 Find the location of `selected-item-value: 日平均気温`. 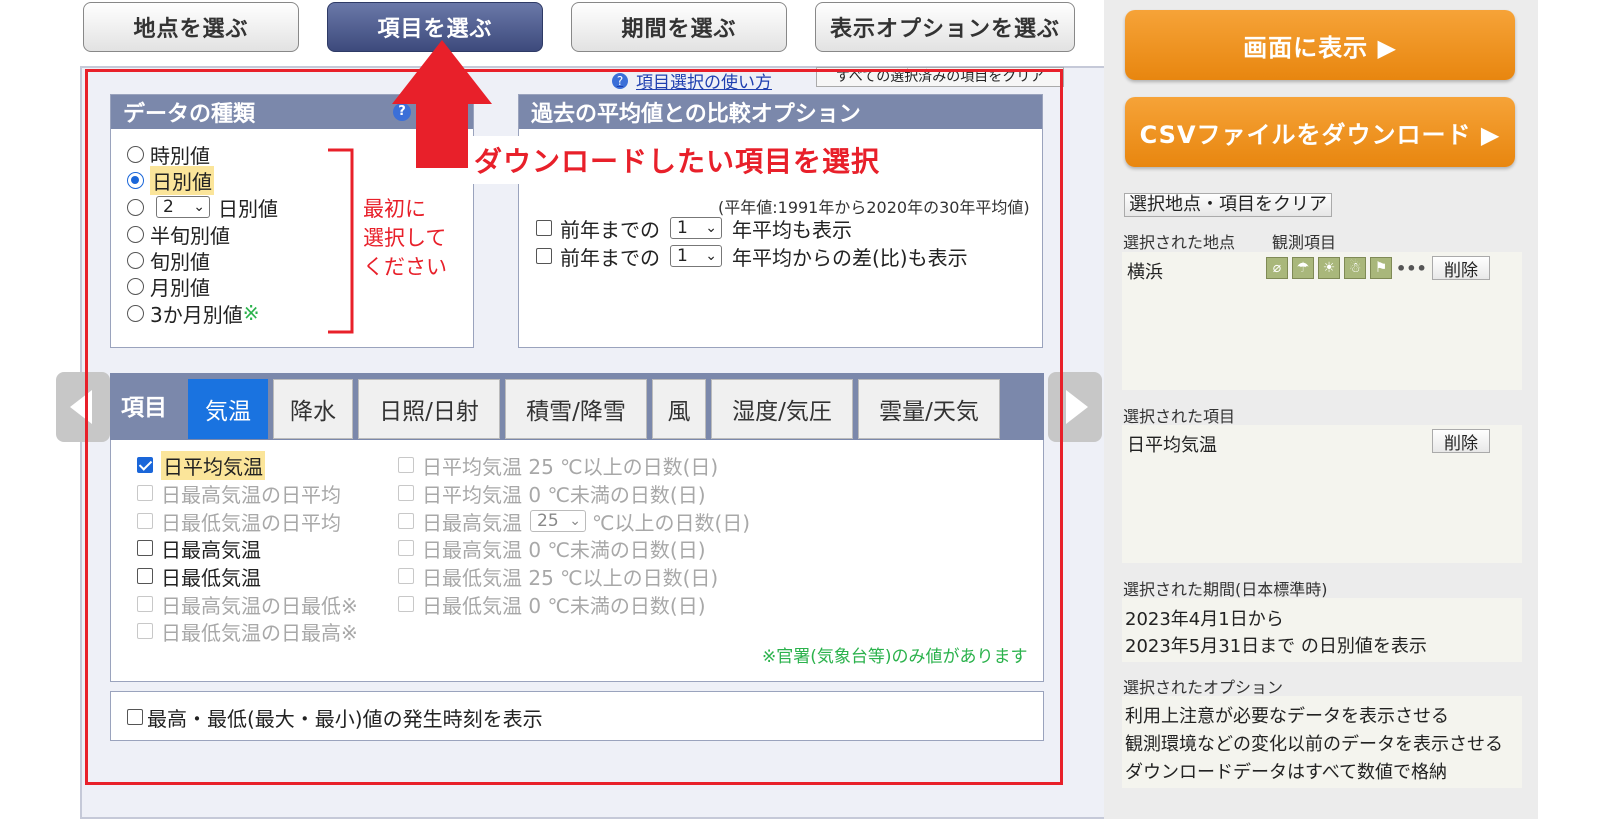

selected-item-value: 日平均気温 is located at coordinates (1172, 445).